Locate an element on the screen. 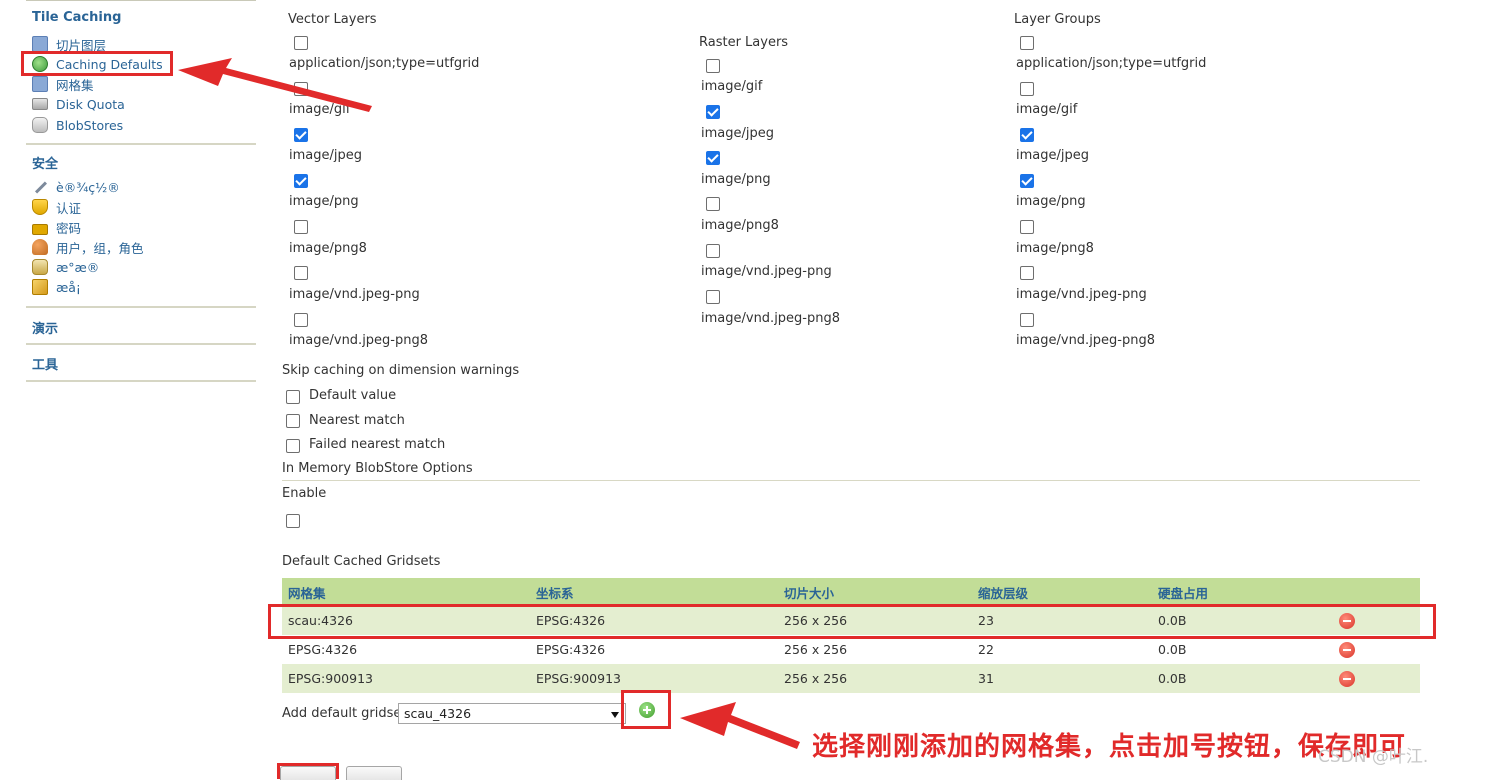  database-icon is located at coordinates (40, 125).